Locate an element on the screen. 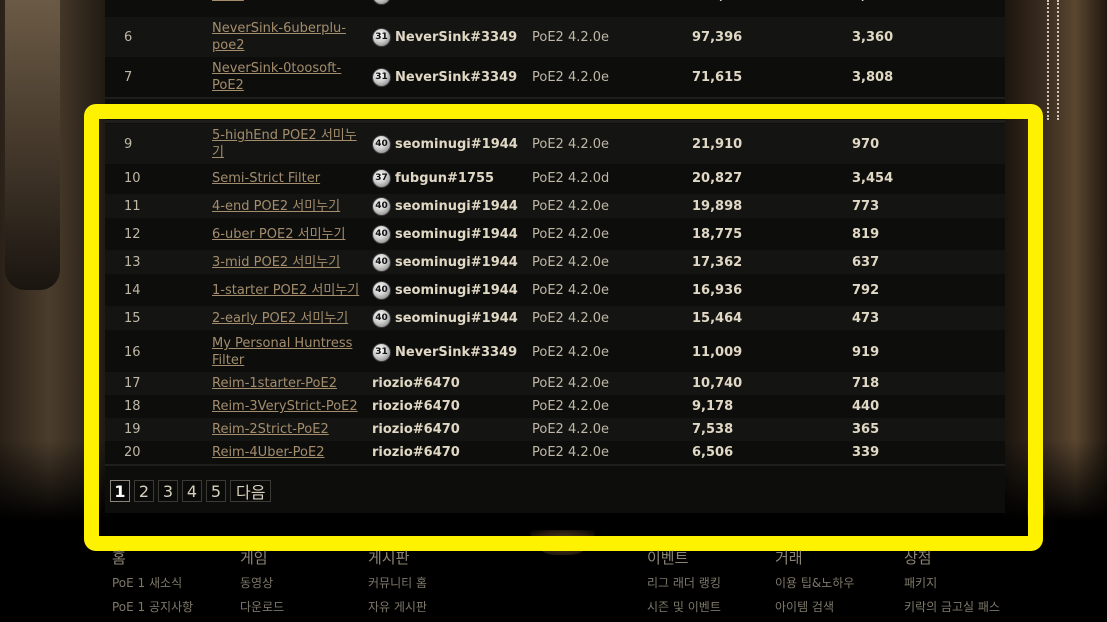 The height and width of the screenshot is (622, 1107). filter-name-cell: Reim-3VeryStrict-PoE2 is located at coordinates (287, 406).